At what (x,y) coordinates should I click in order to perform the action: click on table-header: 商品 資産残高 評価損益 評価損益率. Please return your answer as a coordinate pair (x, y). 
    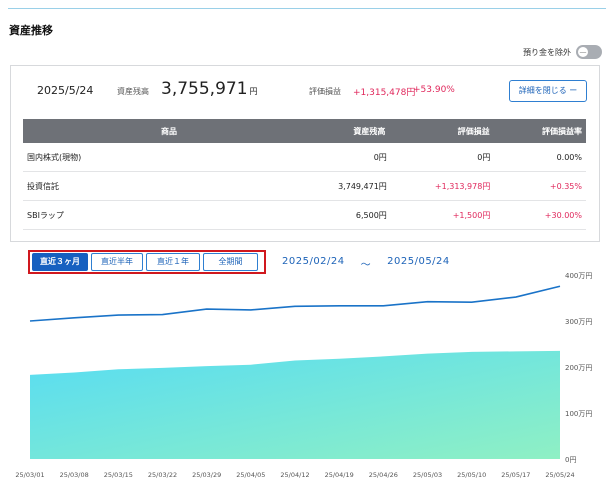
    Looking at the image, I should click on (304, 131).